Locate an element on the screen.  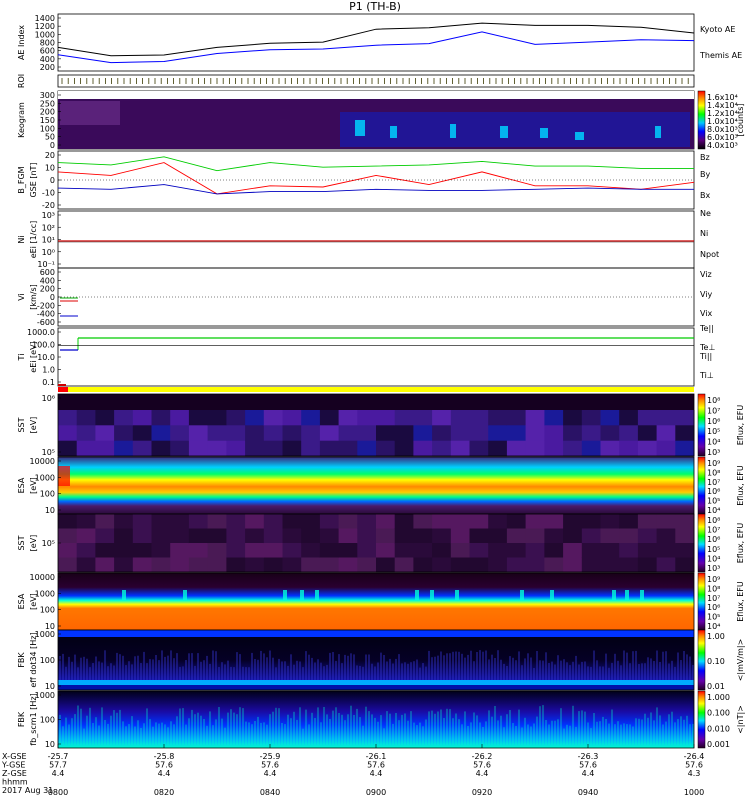
esa_i-cbar-tick: 10⁵ is located at coordinates (713, 617).